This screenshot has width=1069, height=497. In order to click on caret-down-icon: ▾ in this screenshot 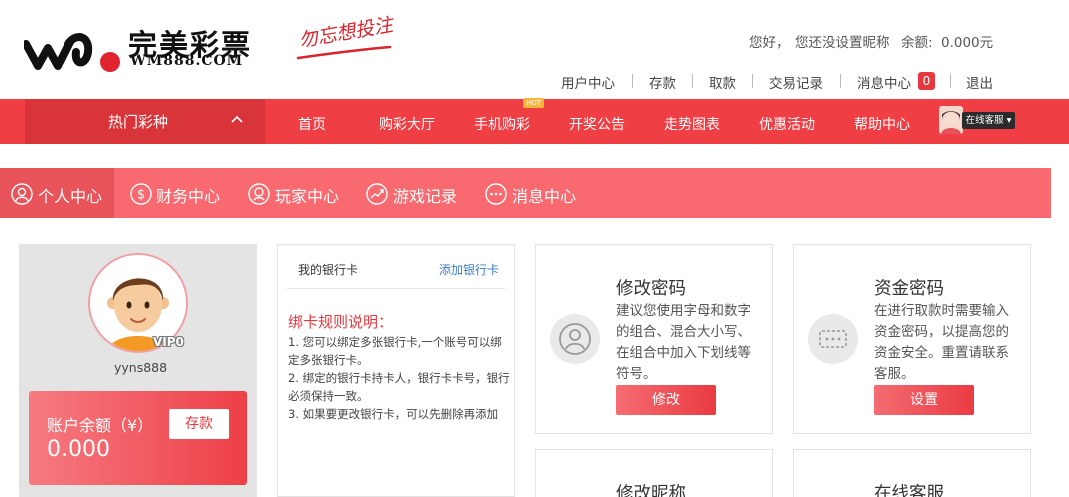, I will do `click(1007, 120)`.